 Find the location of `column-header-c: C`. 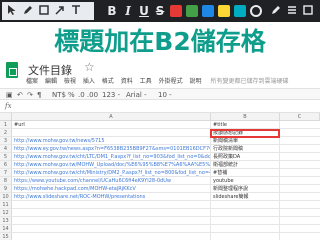

column-header-c: C is located at coordinates (300, 117).